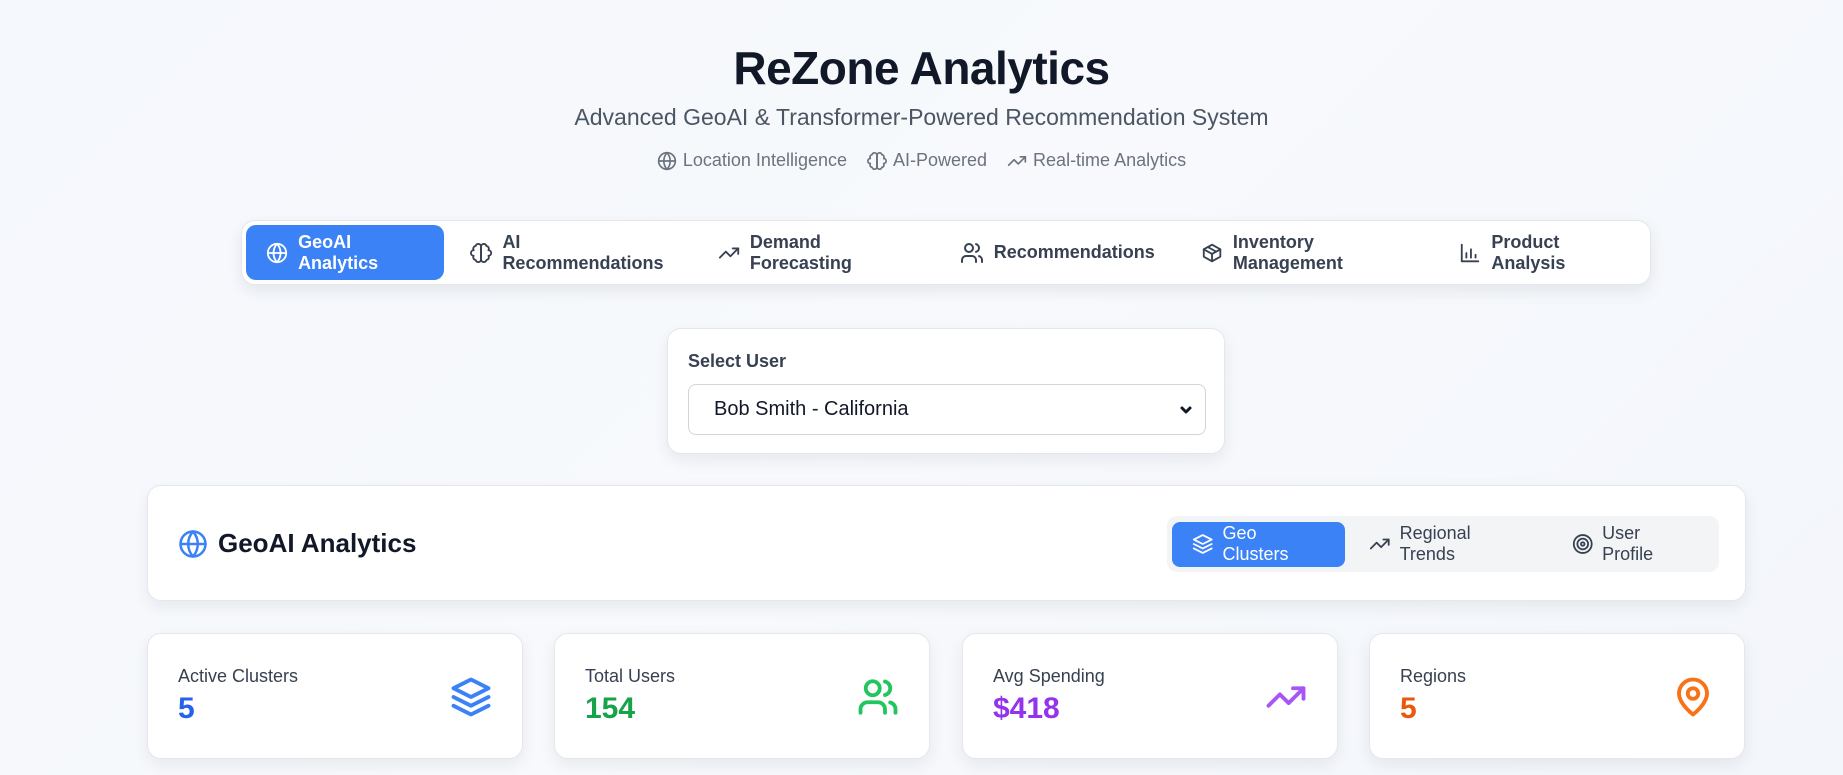 The height and width of the screenshot is (775, 1843). I want to click on subtab-label: Geo Clusters, so click(1255, 543).